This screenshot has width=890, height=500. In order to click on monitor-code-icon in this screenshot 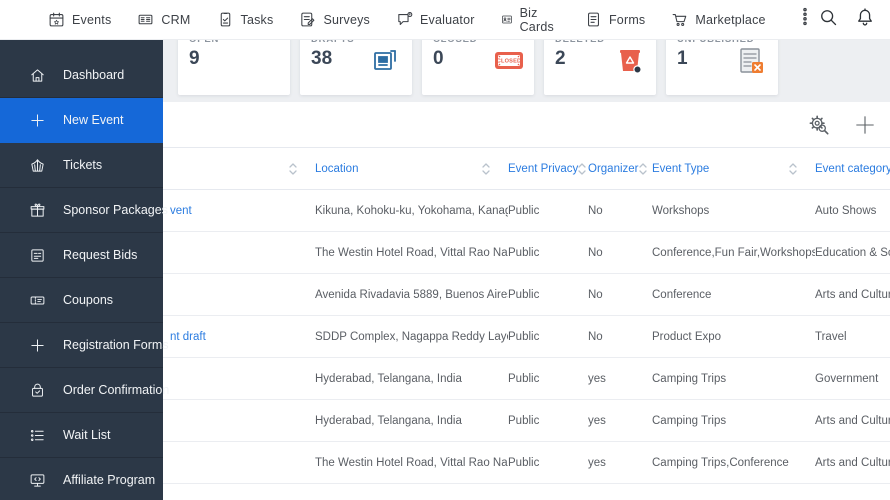, I will do `click(37, 480)`.